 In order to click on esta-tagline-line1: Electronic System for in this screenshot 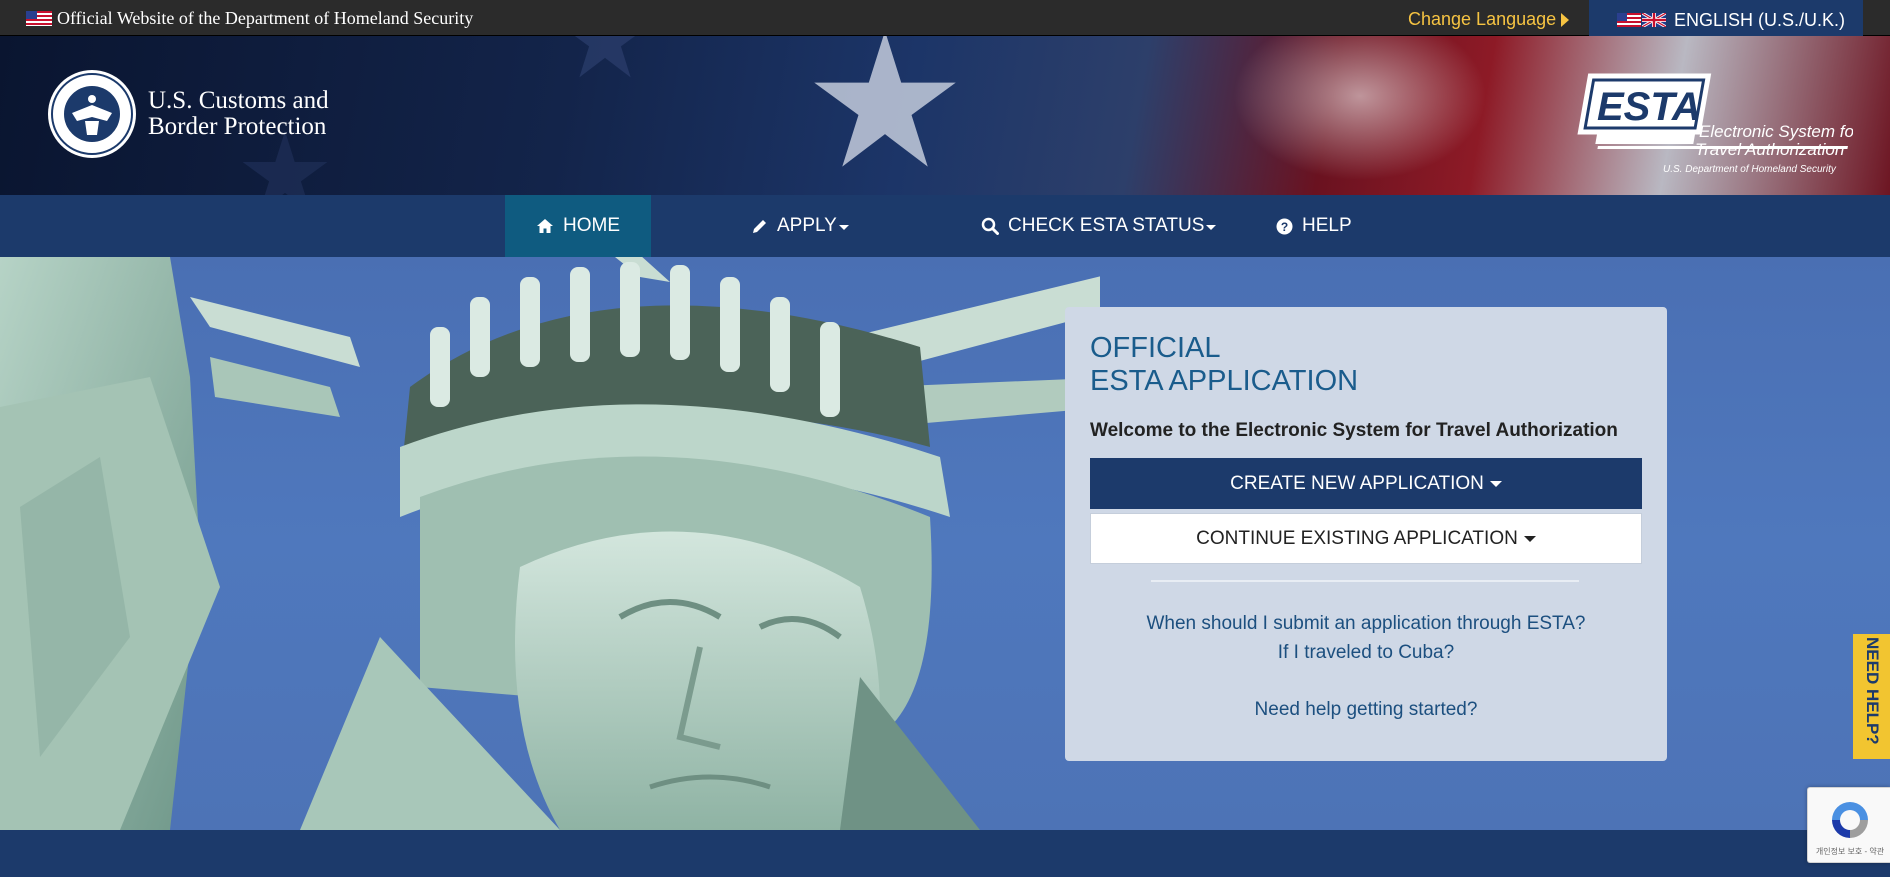, I will do `click(1776, 131)`.